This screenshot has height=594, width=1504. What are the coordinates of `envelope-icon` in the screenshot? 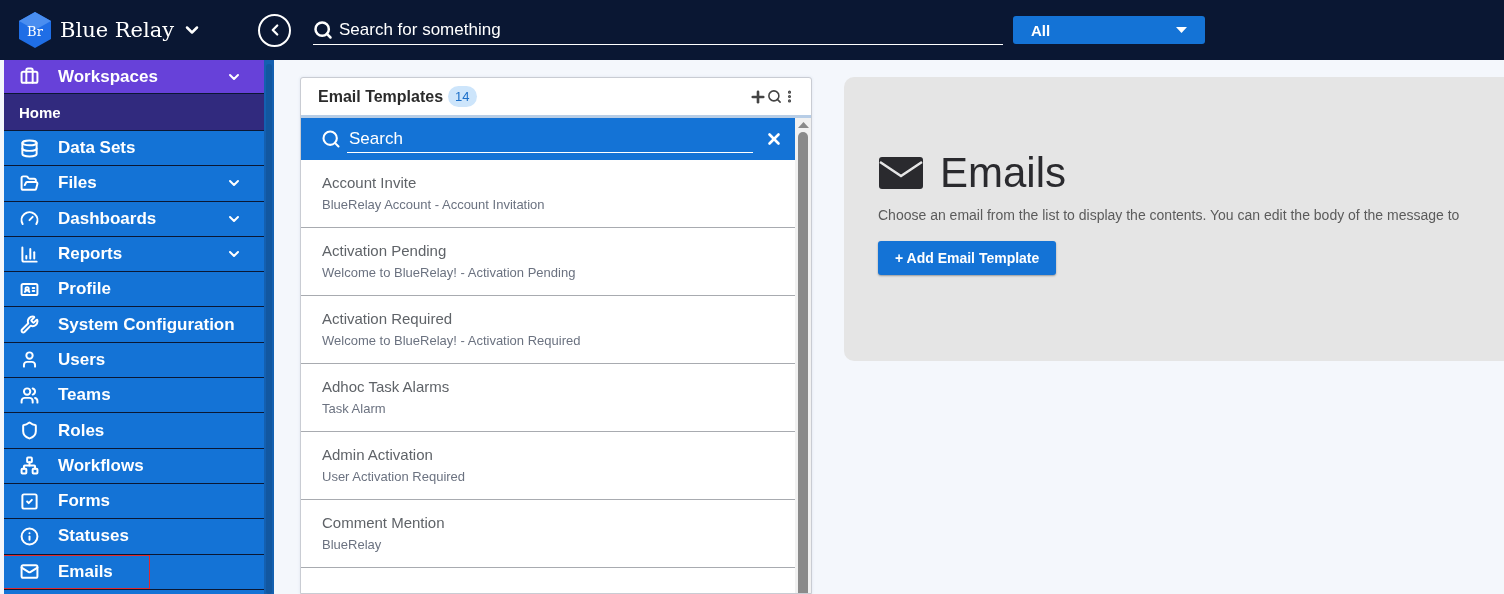 It's located at (901, 173).